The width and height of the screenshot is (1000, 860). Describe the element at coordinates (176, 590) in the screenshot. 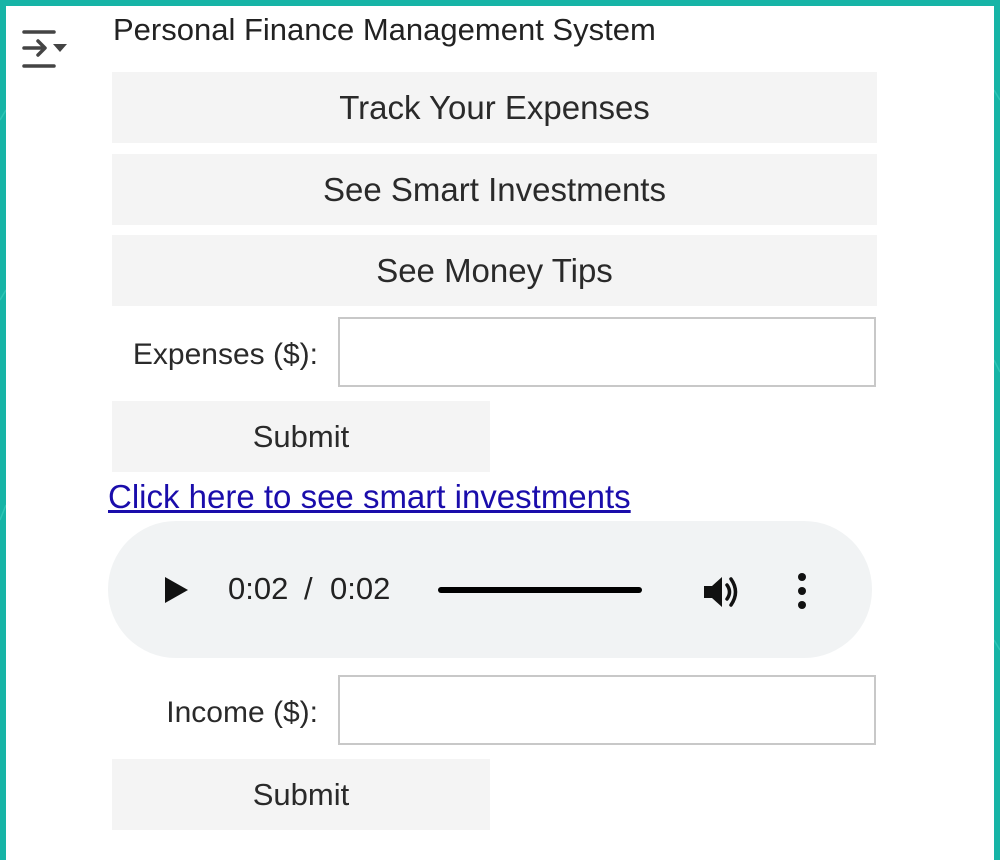

I see `play-icon` at that location.